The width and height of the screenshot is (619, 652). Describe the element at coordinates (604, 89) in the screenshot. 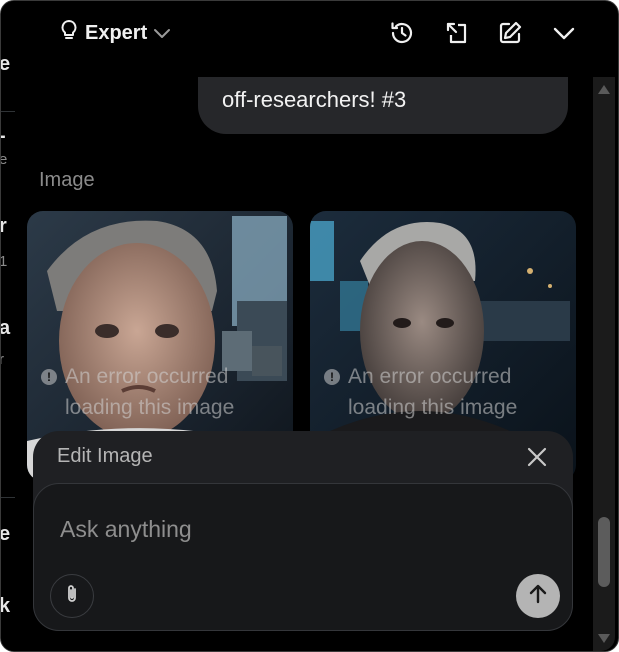

I see `scroll-up-icon` at that location.